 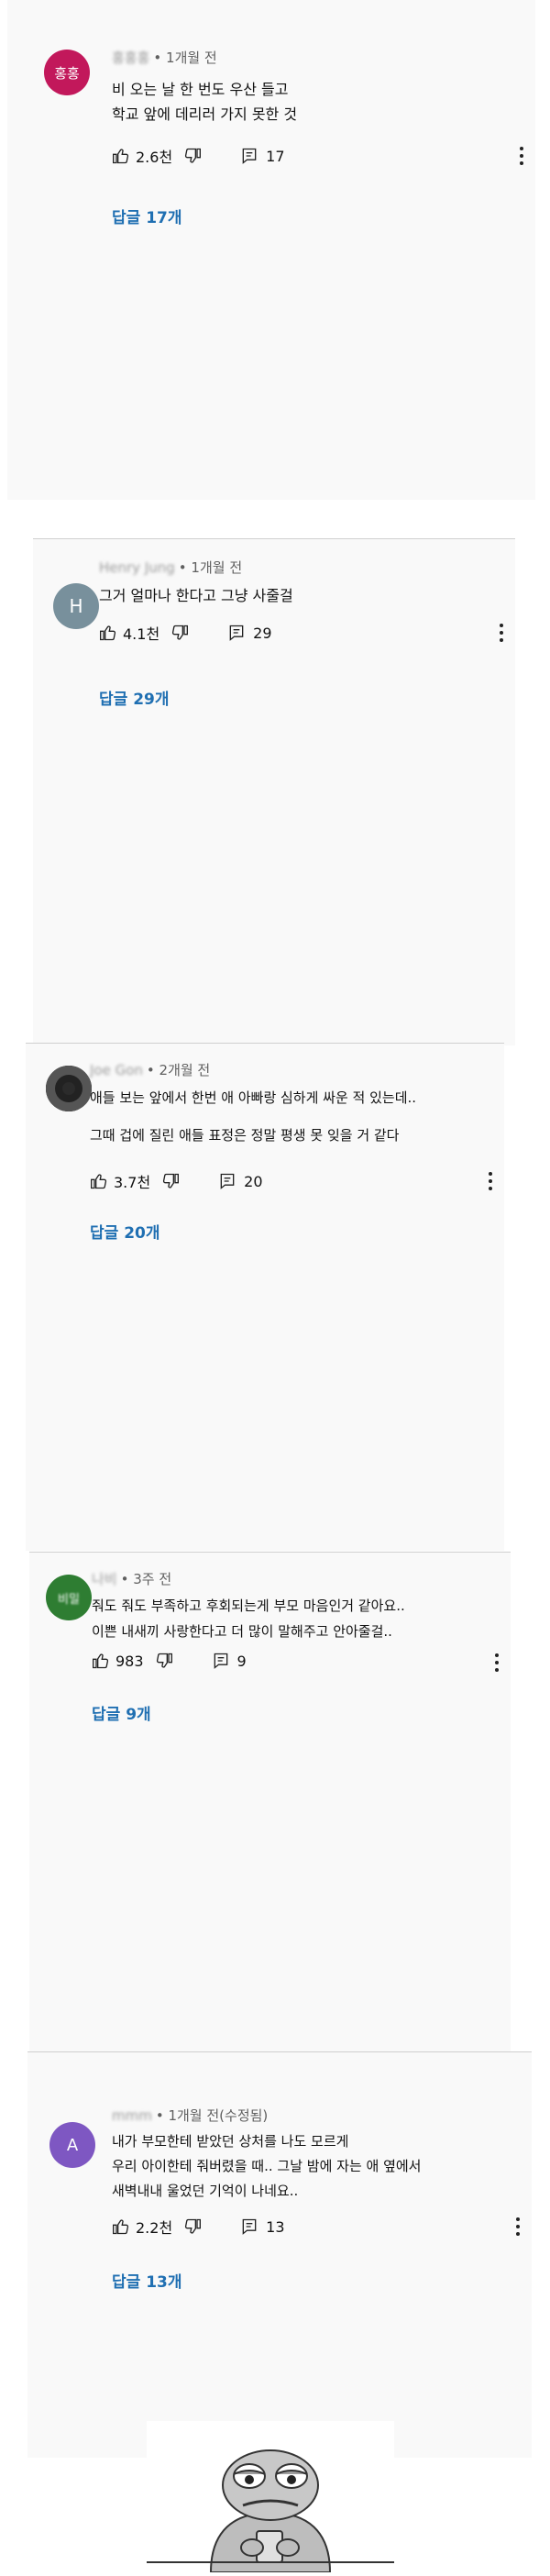 I want to click on comment-body: 비 오는 날 한 번도 우산 들고 학교 앞에 데리러 가지 못한 것, so click(x=204, y=102).